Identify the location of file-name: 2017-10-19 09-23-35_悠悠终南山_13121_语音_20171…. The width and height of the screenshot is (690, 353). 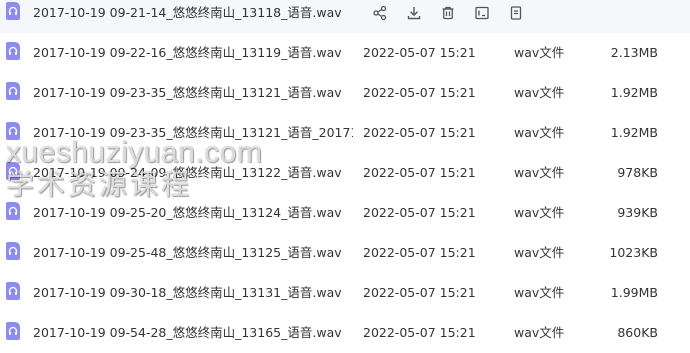
(193, 133).